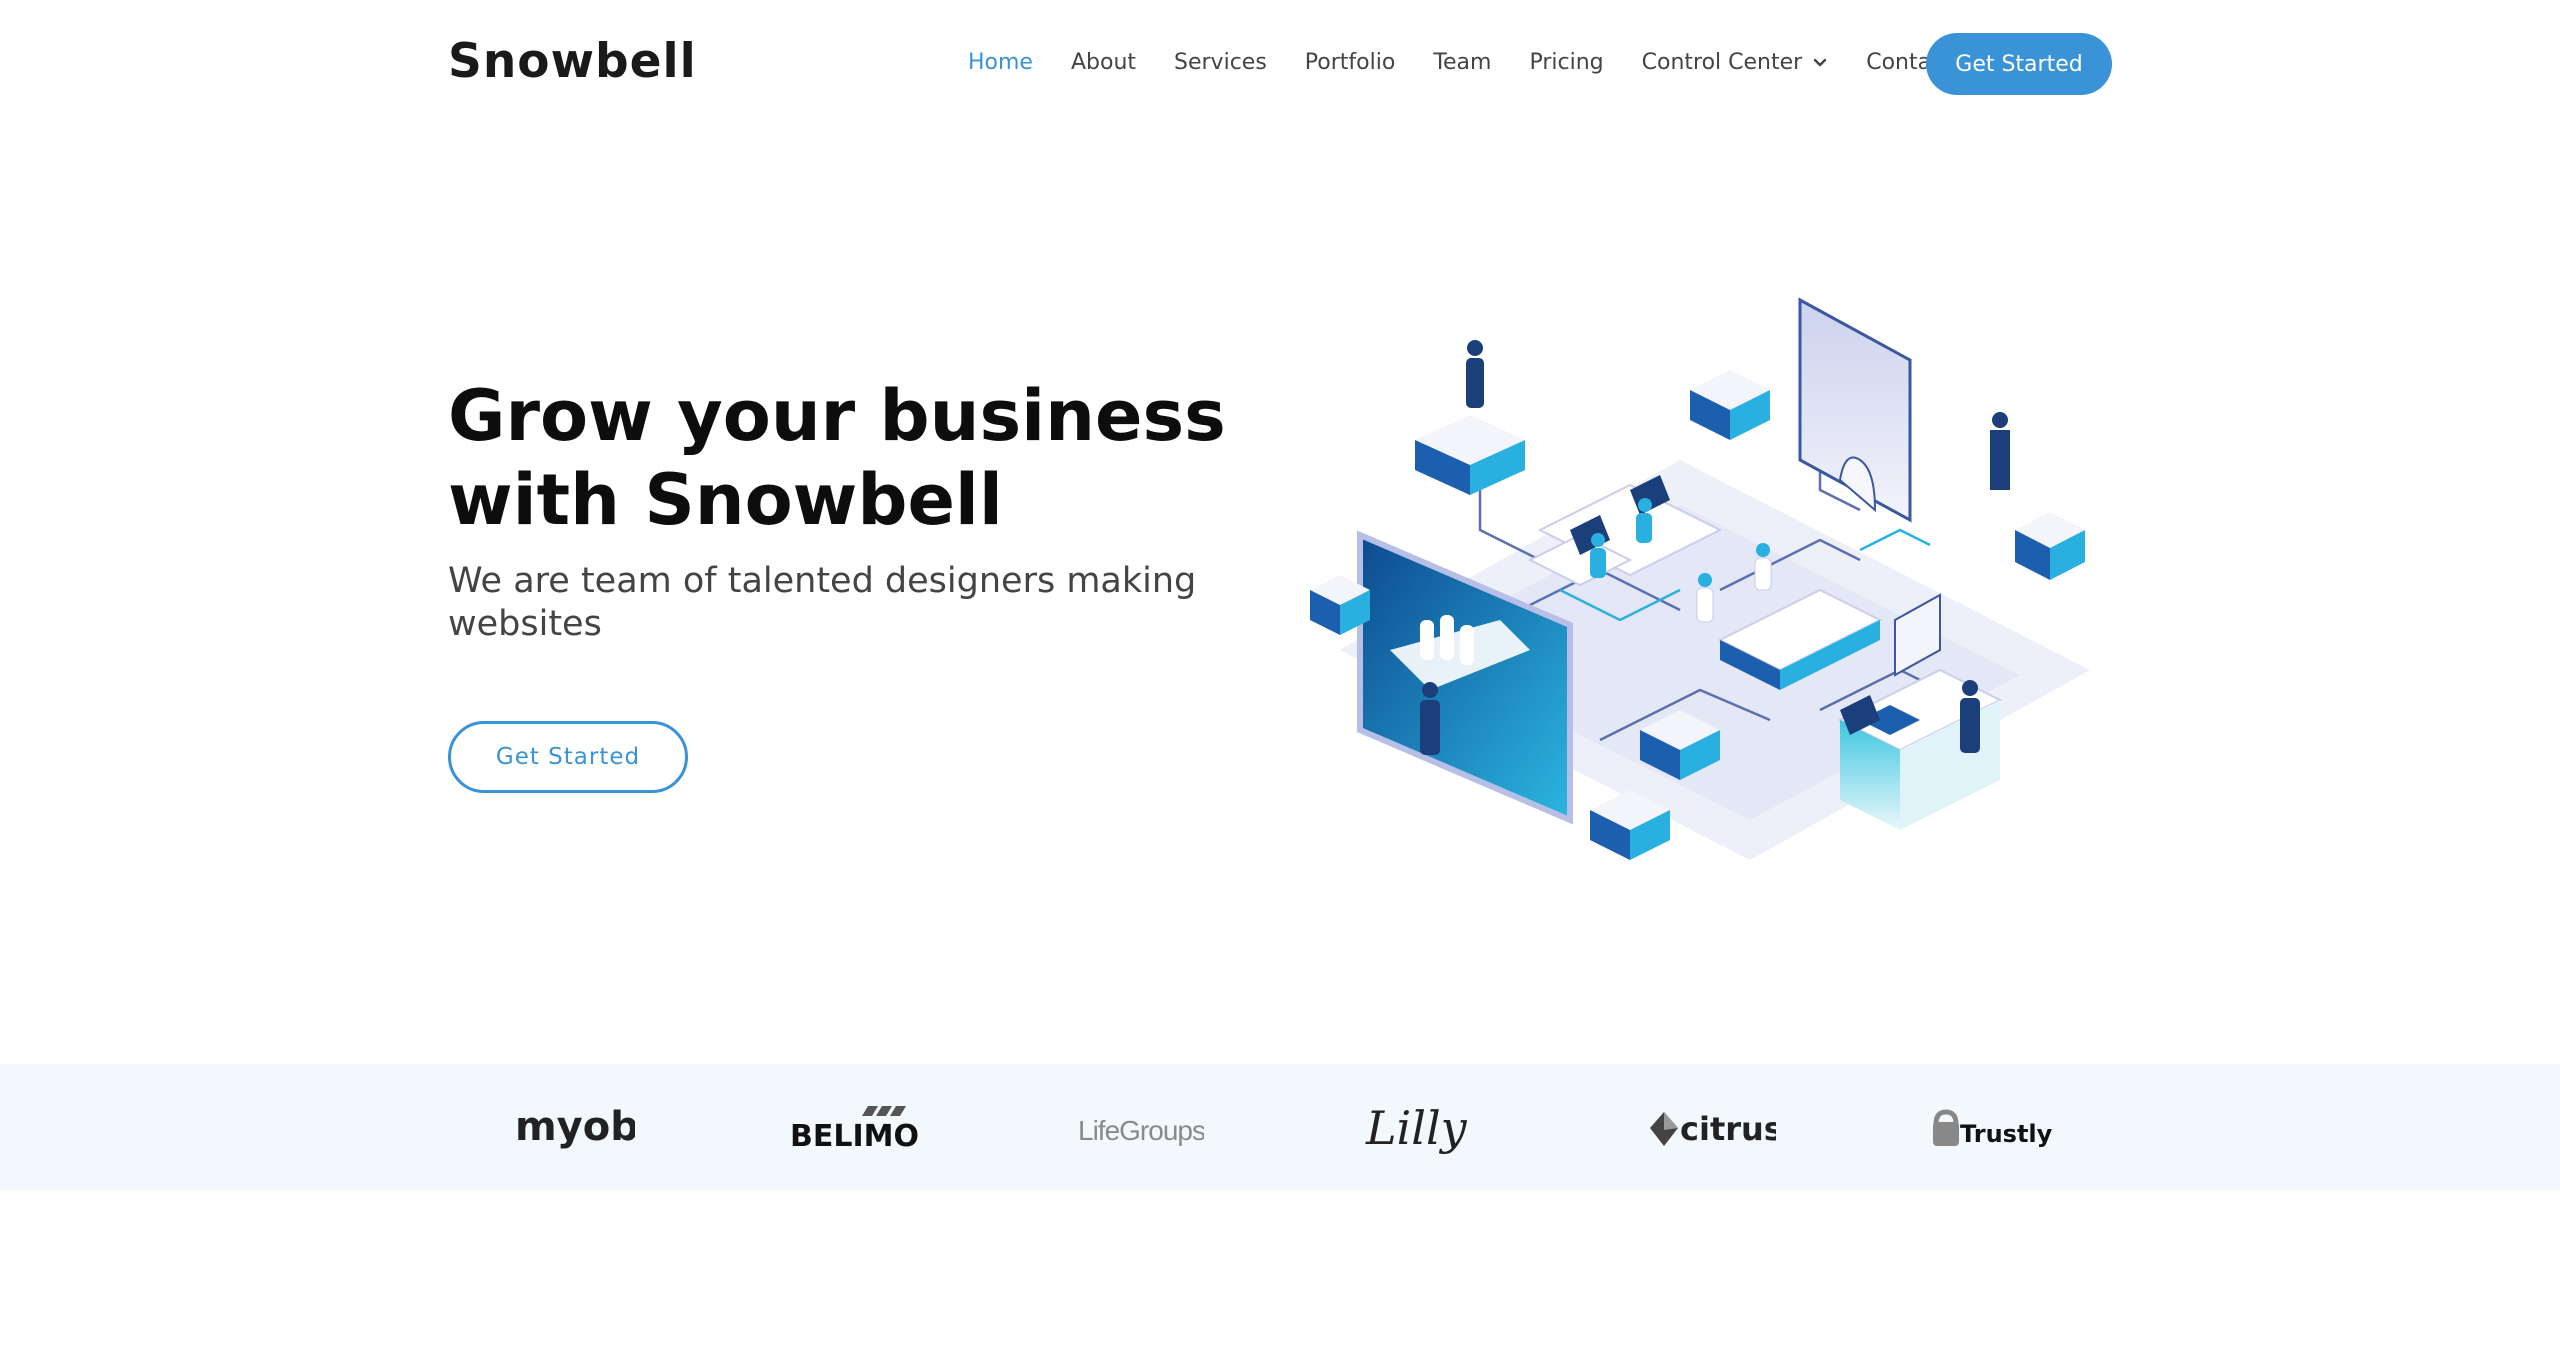 The height and width of the screenshot is (1371, 2560). I want to click on trustly-logo-text: Trustly, so click(2006, 1134).